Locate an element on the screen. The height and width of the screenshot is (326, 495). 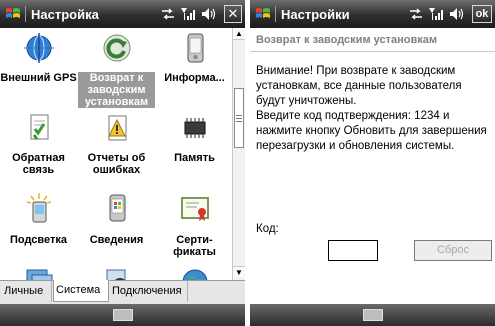
tab-connections: Подключения is located at coordinates (149, 291).